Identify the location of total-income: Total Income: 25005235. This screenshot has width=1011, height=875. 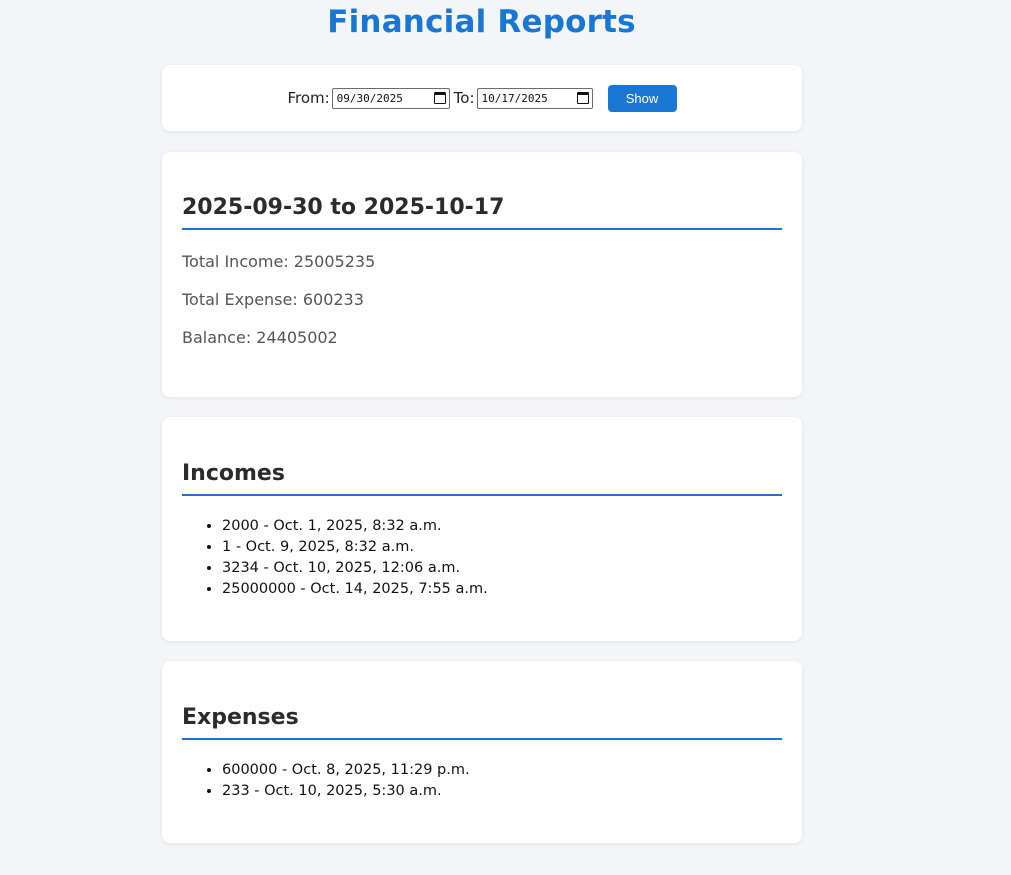
(279, 261).